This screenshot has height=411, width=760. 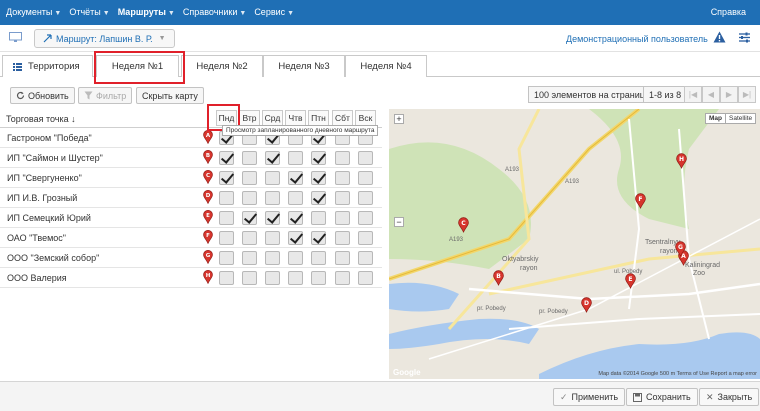 I want to click on menu-documents: Документы ▼, so click(x=33, y=12).